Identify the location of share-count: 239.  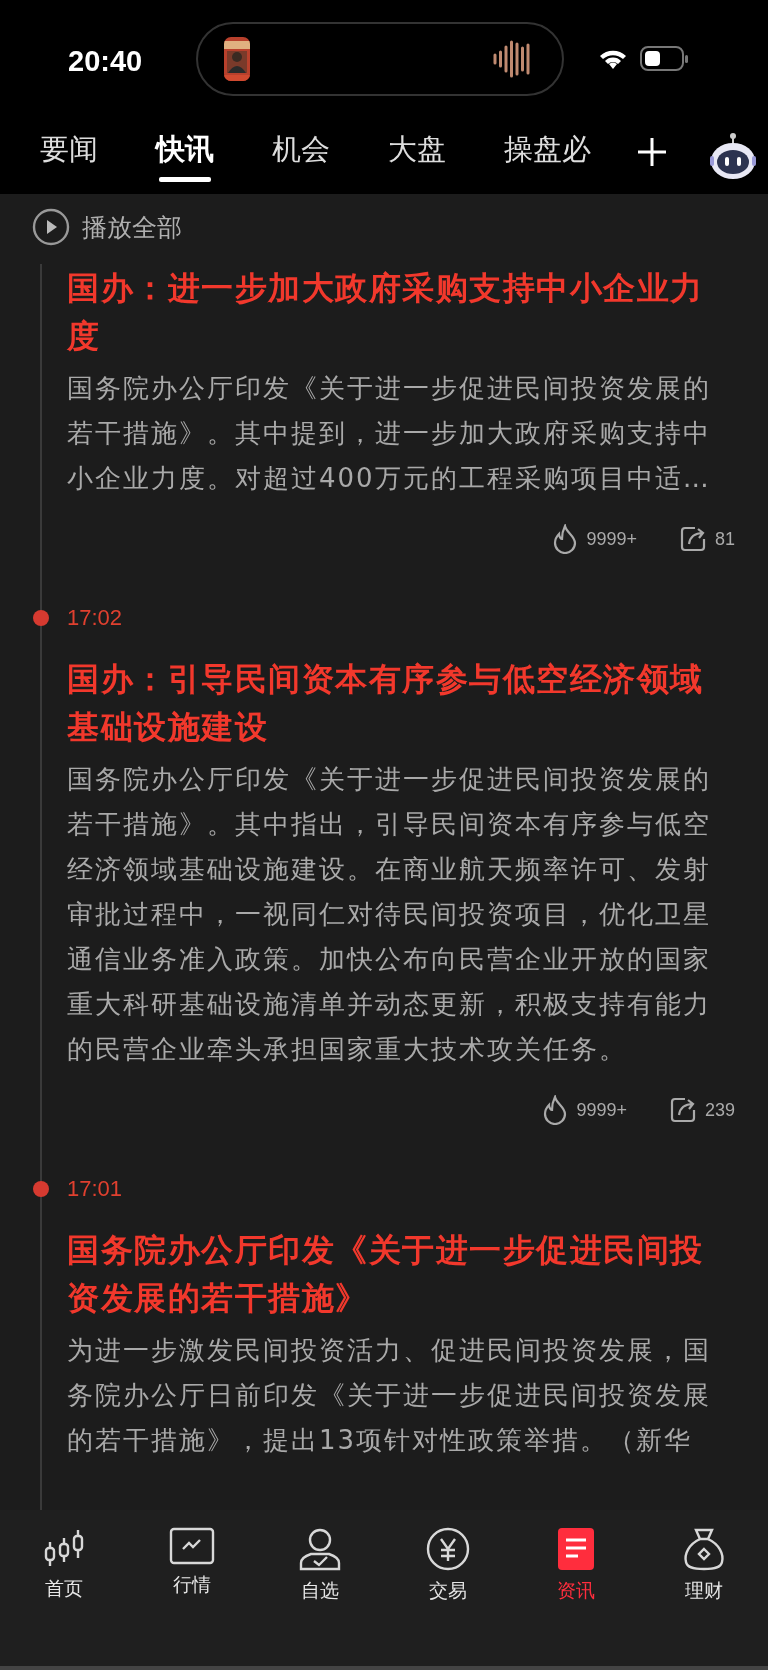
(719, 1110).